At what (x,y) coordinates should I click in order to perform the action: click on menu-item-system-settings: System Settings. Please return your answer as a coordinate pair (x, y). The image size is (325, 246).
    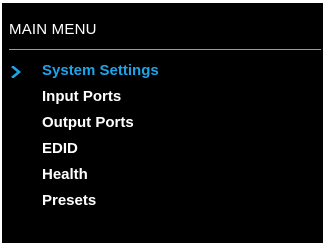
    Looking at the image, I should click on (162, 71).